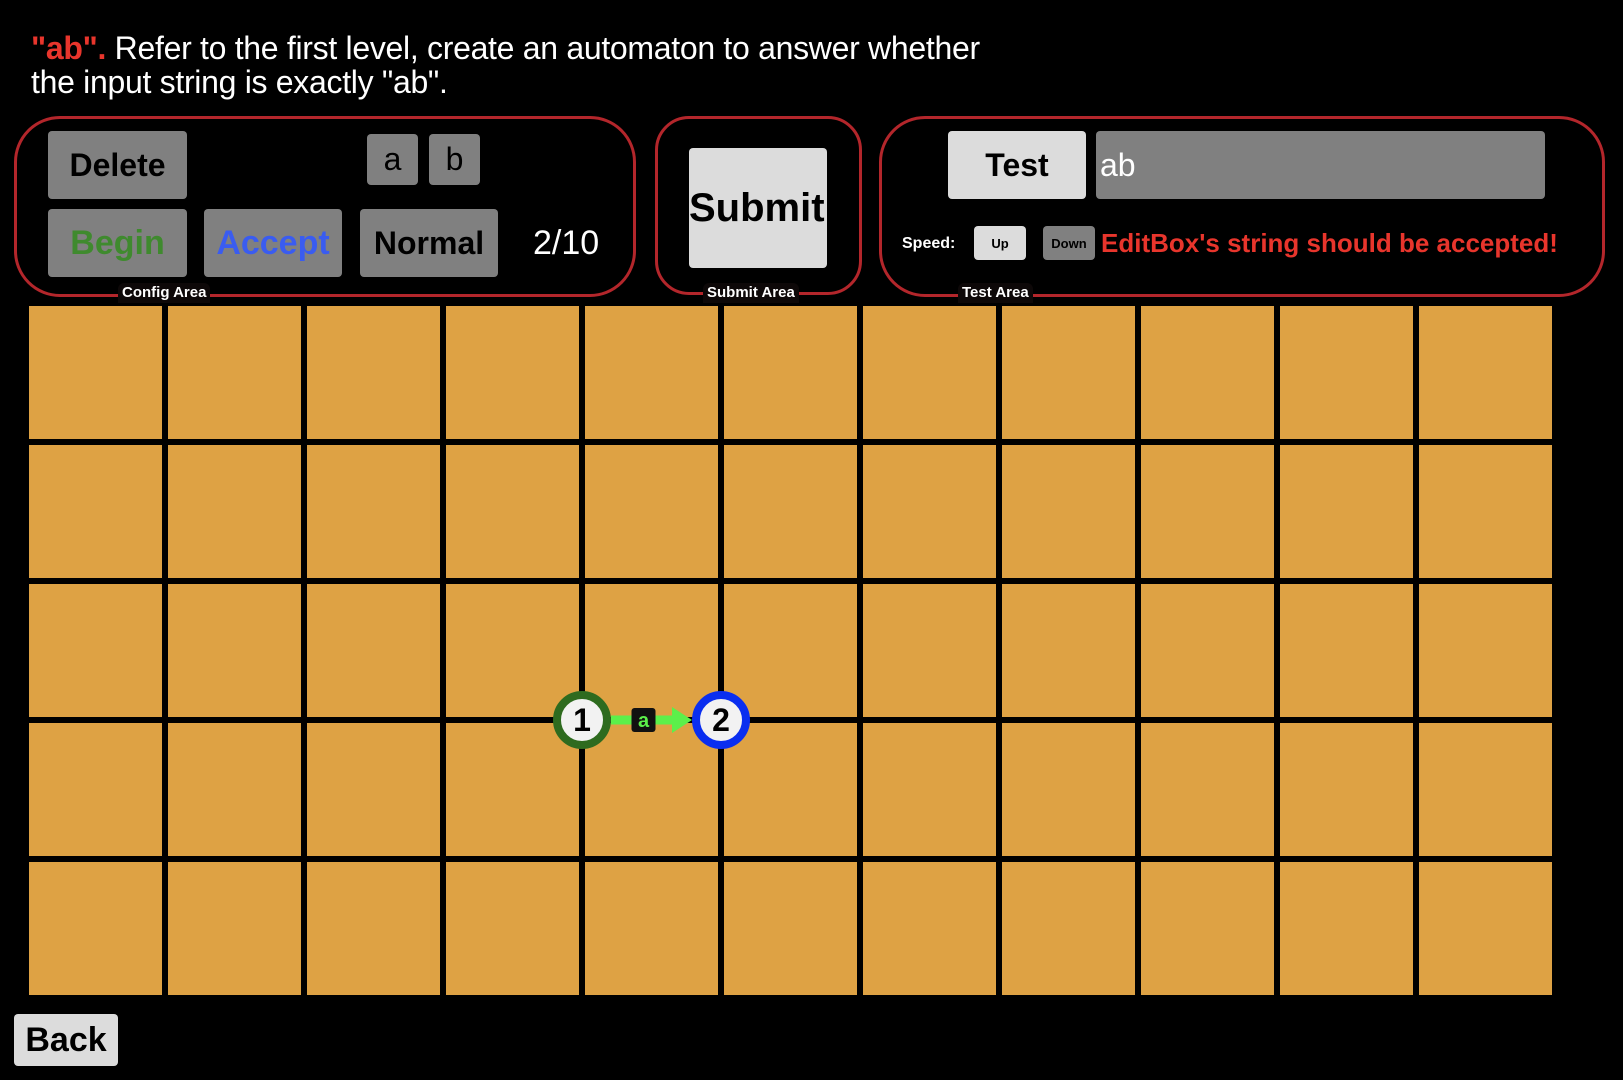 The image size is (1623, 1080). Describe the element at coordinates (1000, 243) in the screenshot. I see `speed-up-button: Up` at that location.